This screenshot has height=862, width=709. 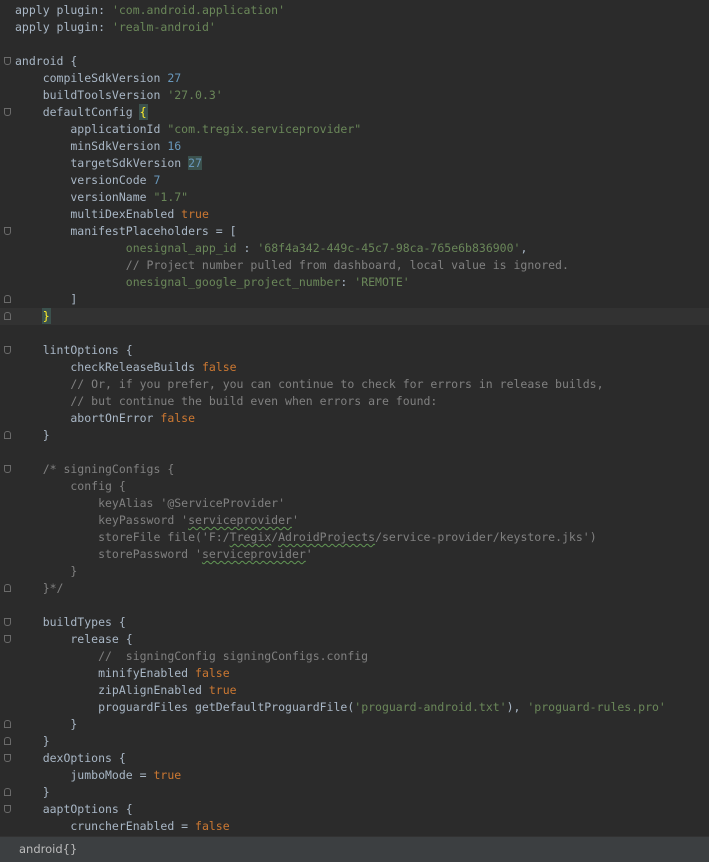 I want to click on breadcrumb-bar: android{}, so click(x=354, y=849).